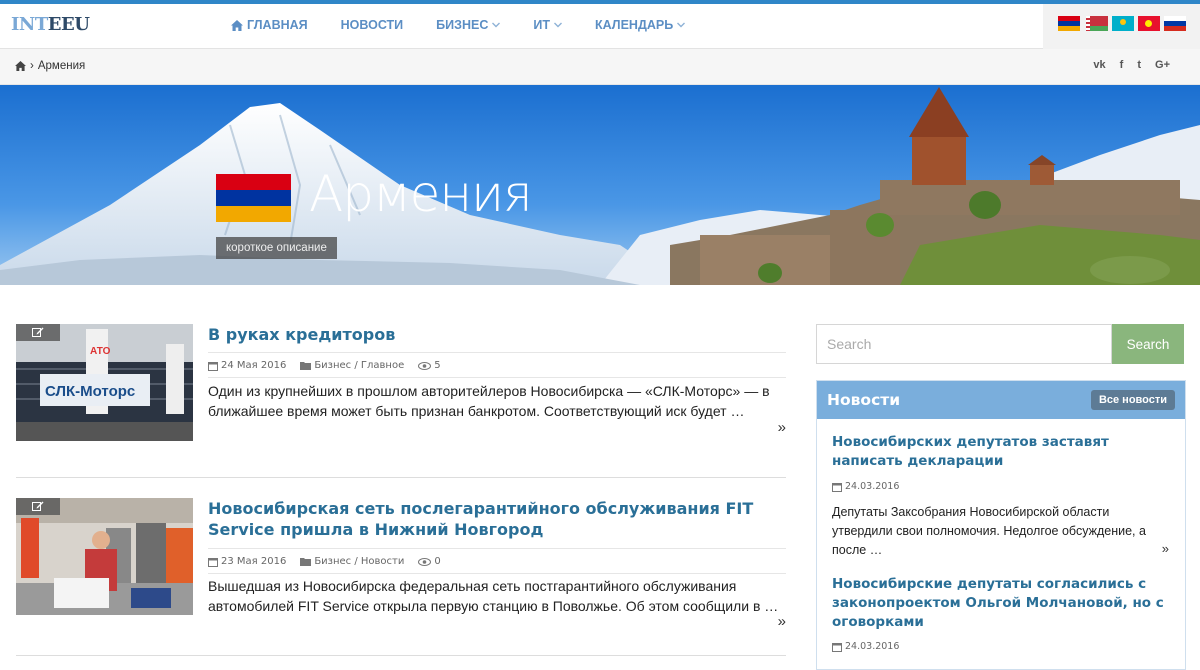  Describe the element at coordinates (462, 25) in the screenshot. I see `nav-item-business-label: Бизнес` at that location.